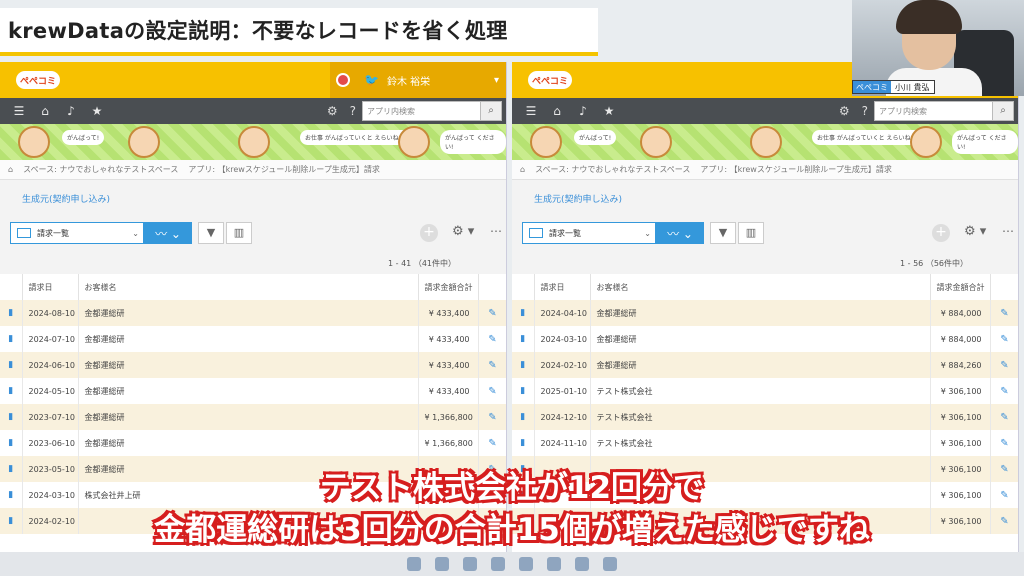 The height and width of the screenshot is (576, 1024). What do you see at coordinates (765, 391) in the screenshot?
I see `table-row: ▮ 2025-01-10 テスト株式会社 ¥ 306,100 ✎` at bounding box center [765, 391].